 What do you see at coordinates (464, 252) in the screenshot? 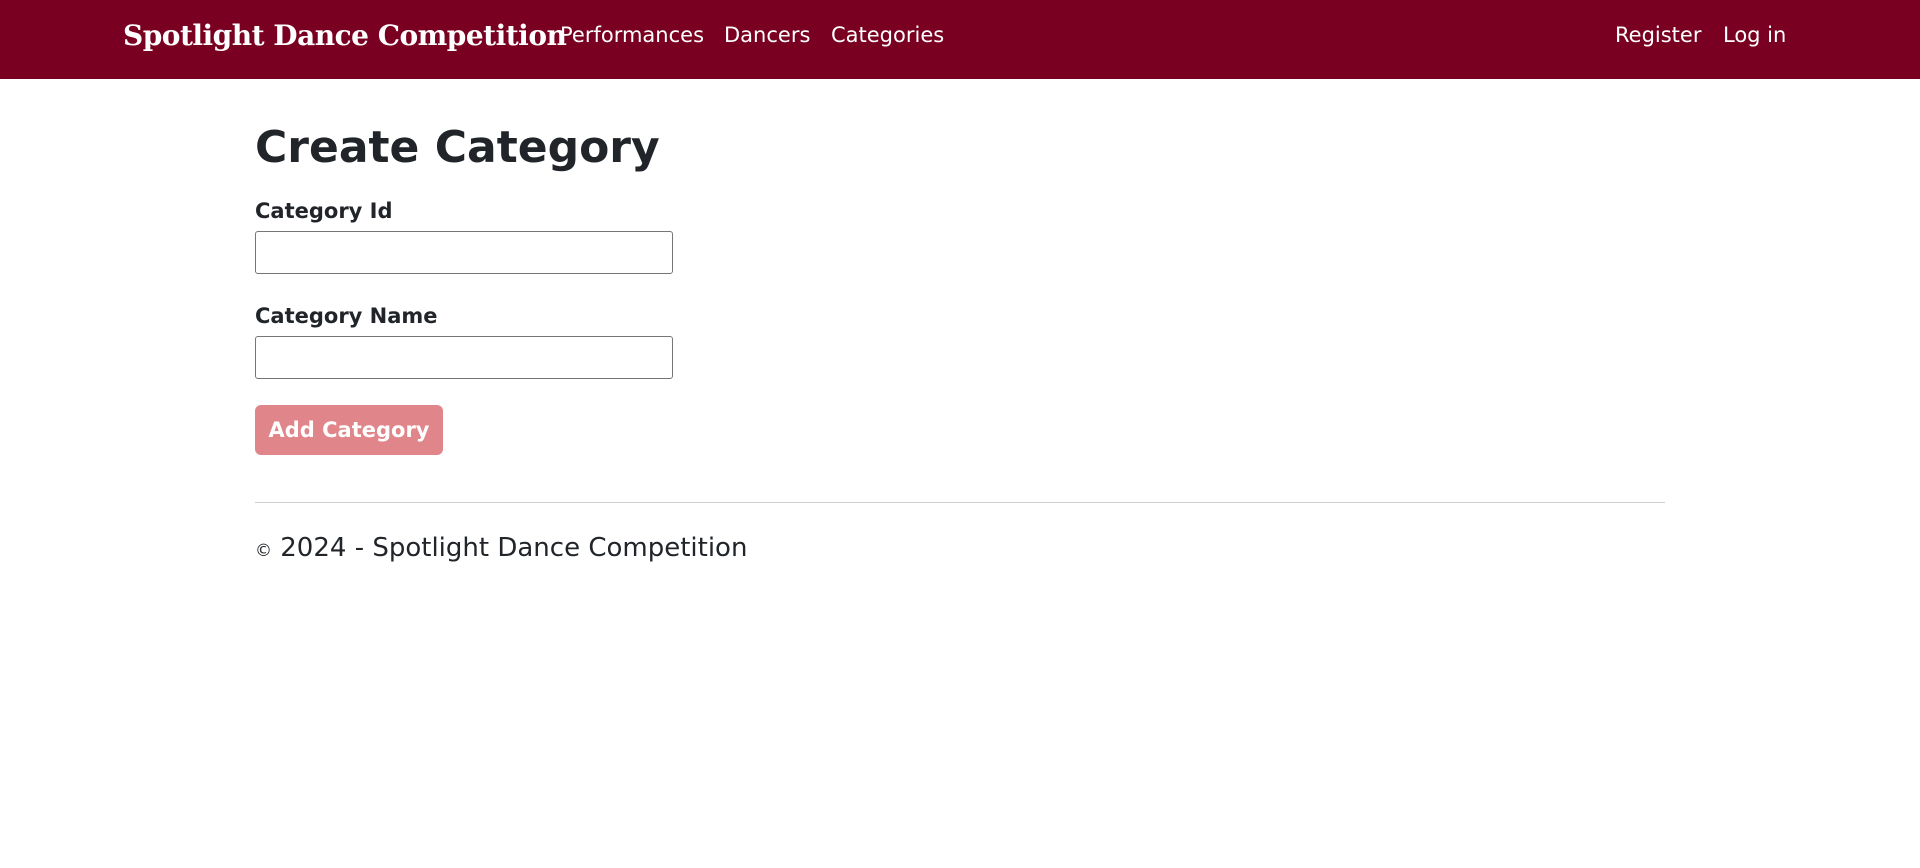
I see `category-id-input` at bounding box center [464, 252].